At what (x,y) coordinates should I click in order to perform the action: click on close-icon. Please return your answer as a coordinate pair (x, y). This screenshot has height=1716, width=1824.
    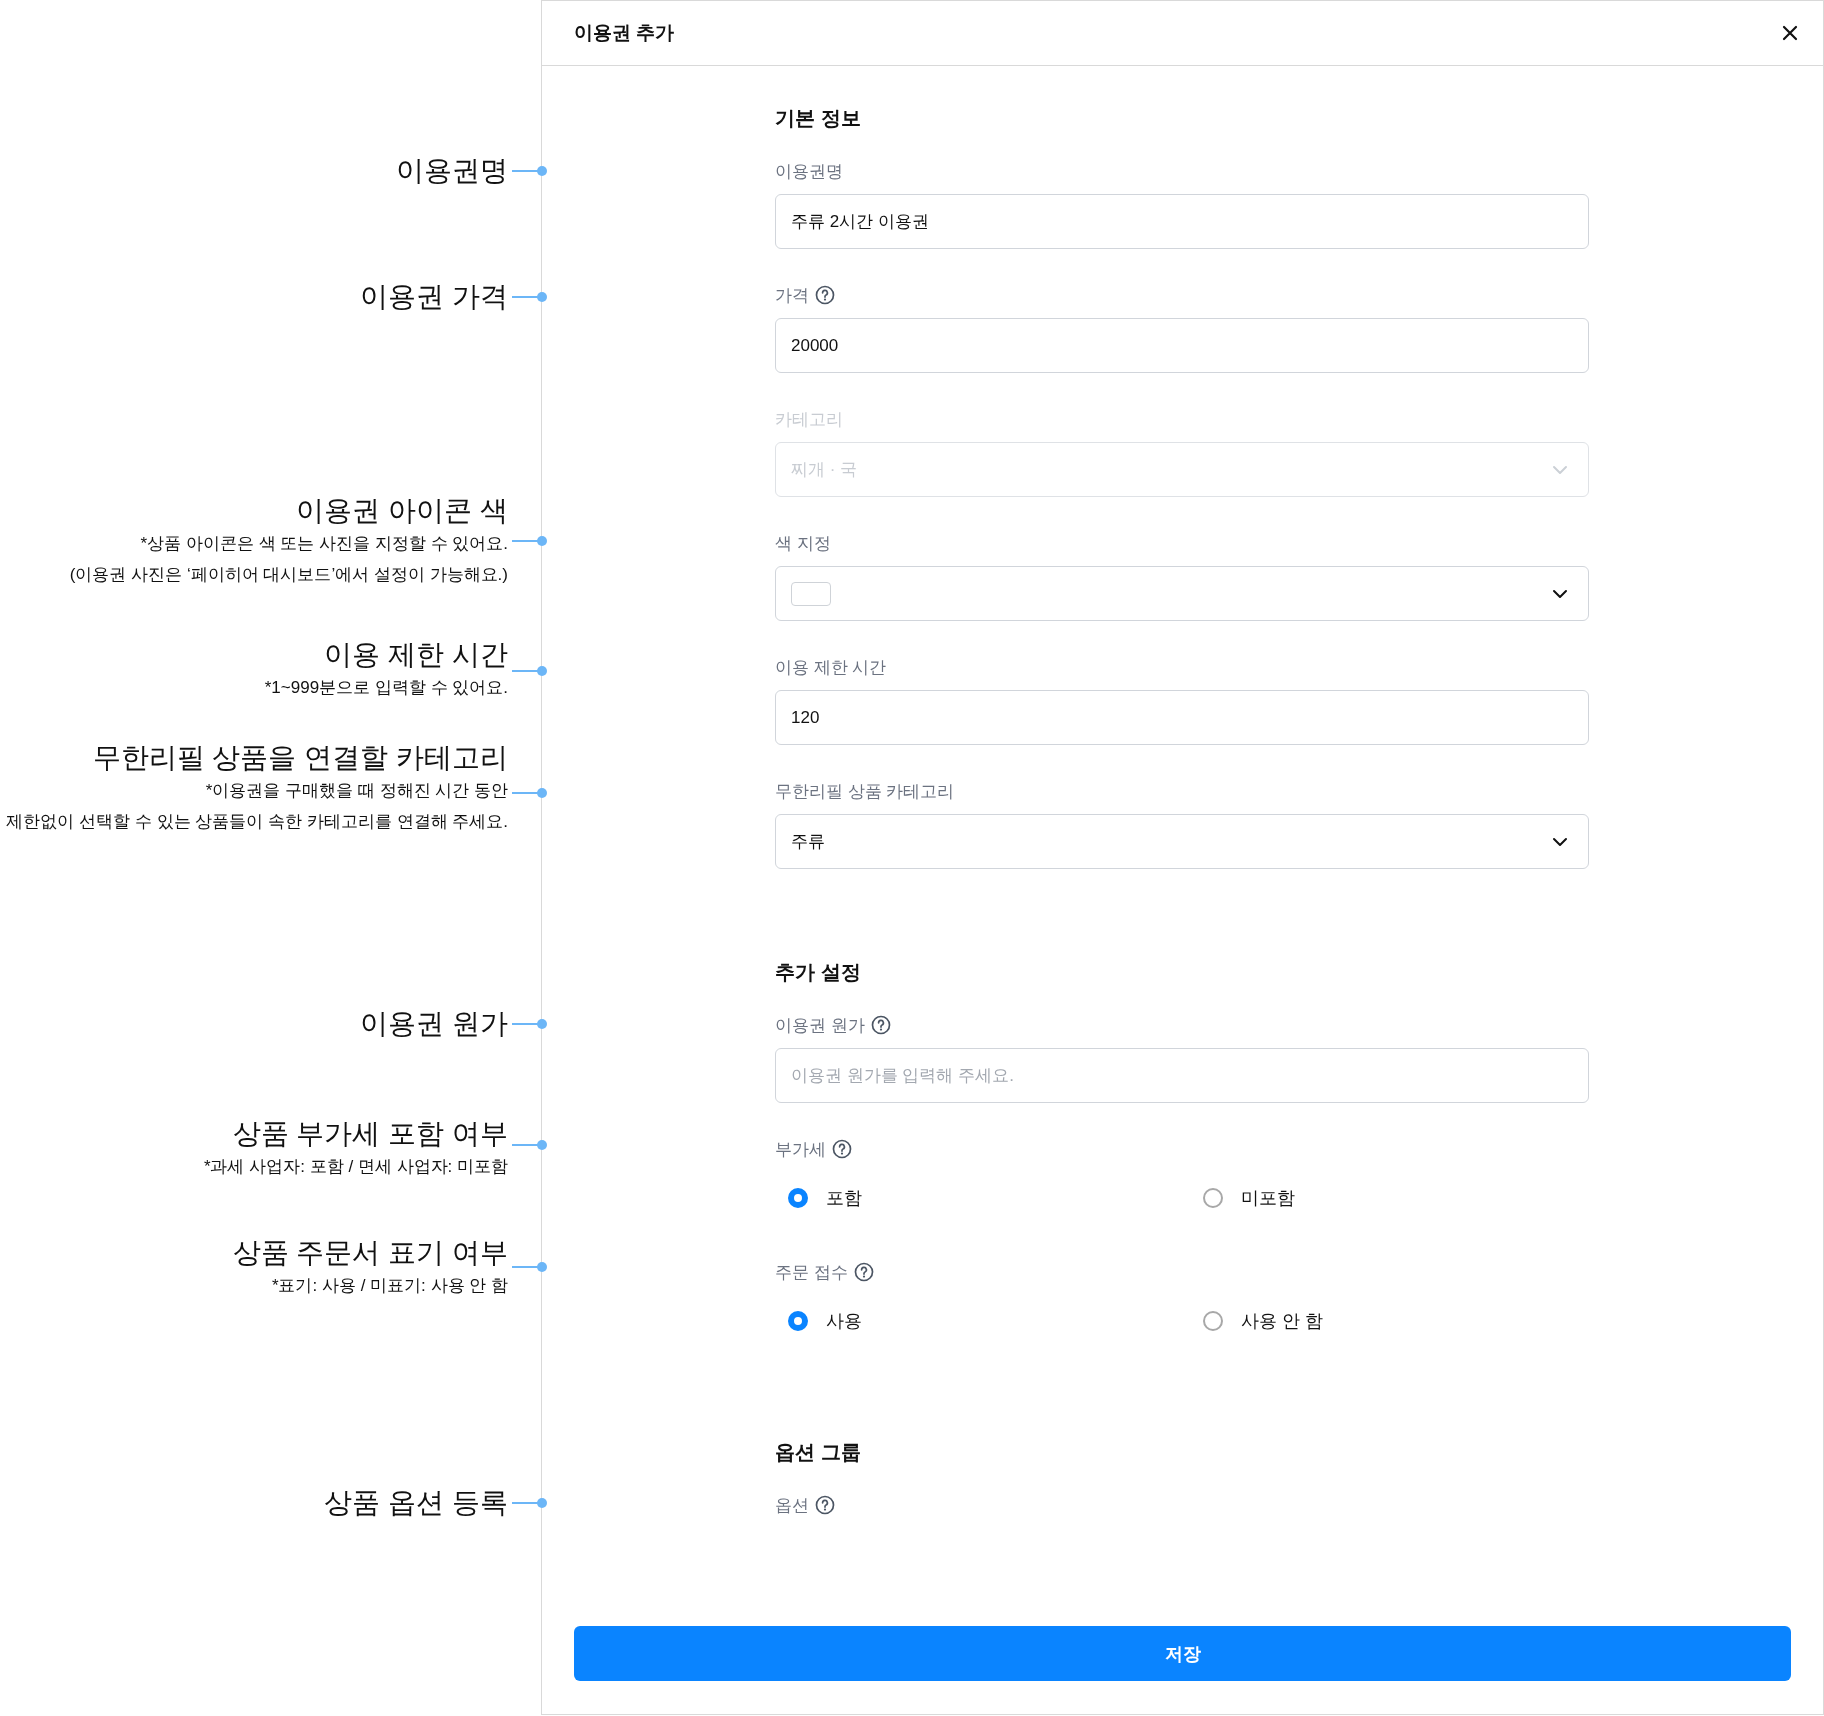
    Looking at the image, I should click on (1790, 33).